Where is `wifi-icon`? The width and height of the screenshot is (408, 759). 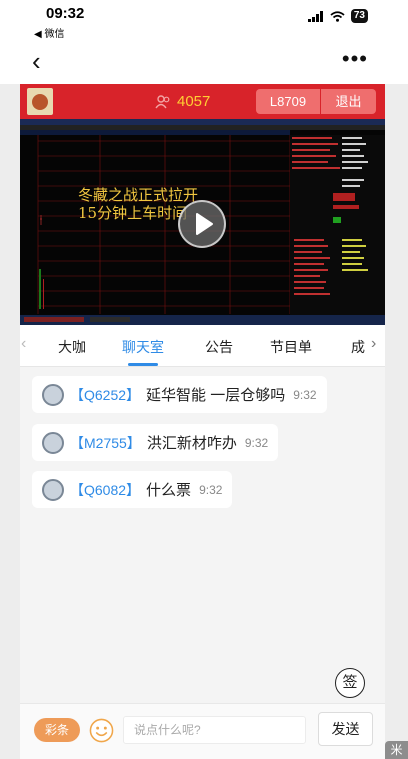 wifi-icon is located at coordinates (337, 16).